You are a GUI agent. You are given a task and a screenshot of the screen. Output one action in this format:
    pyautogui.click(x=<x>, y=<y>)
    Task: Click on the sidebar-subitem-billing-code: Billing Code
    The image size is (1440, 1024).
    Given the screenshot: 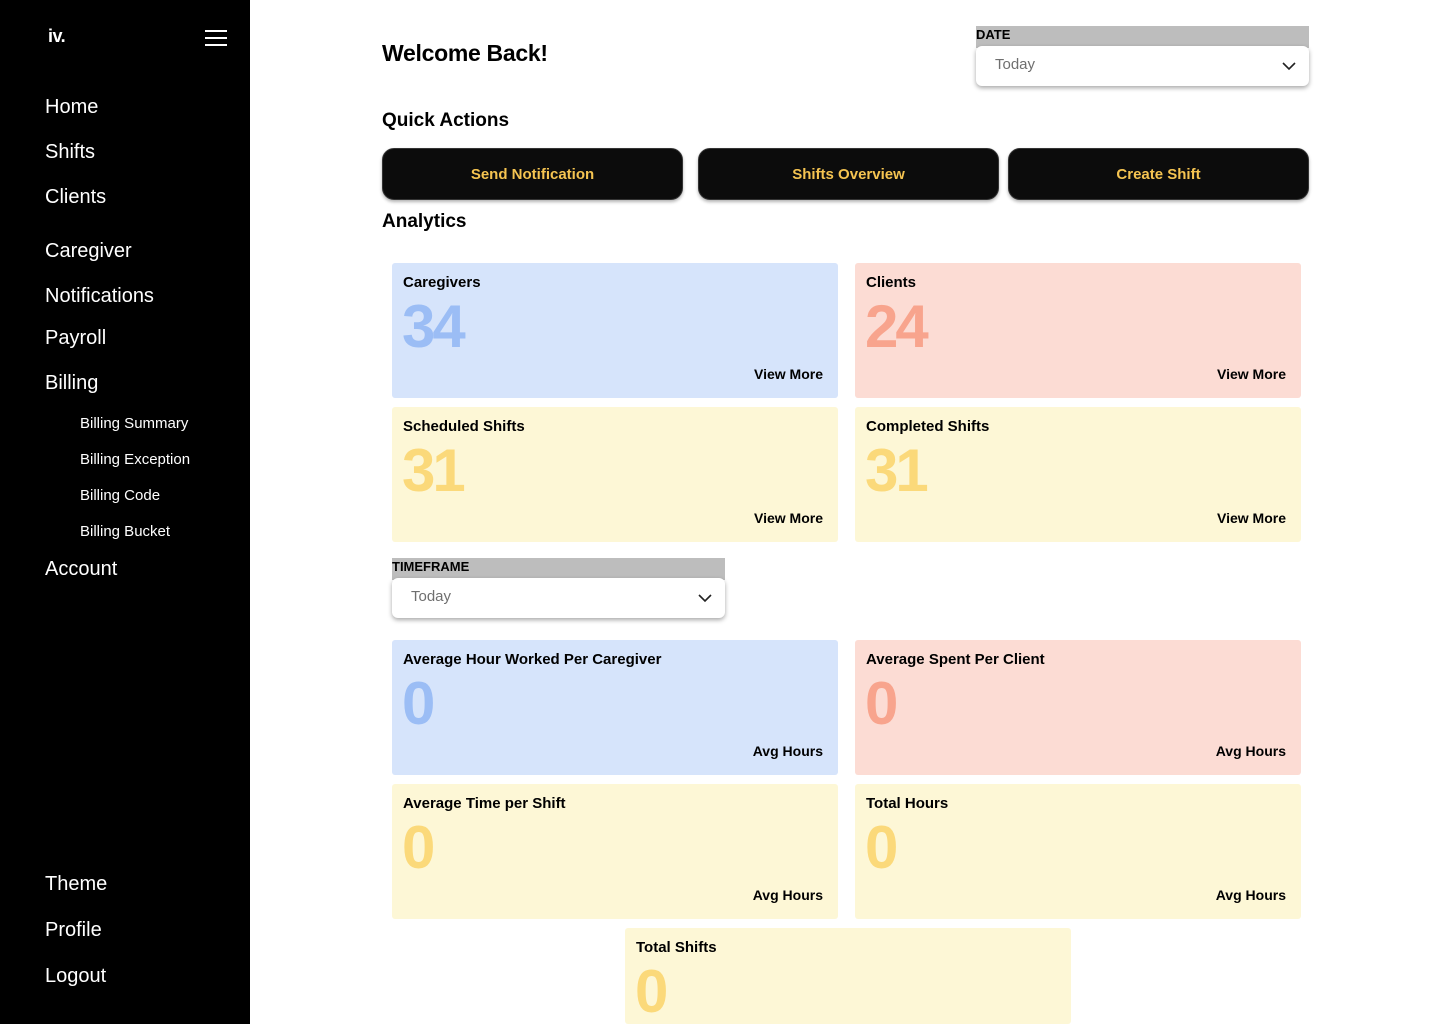 What is the action you would take?
    pyautogui.click(x=120, y=495)
    